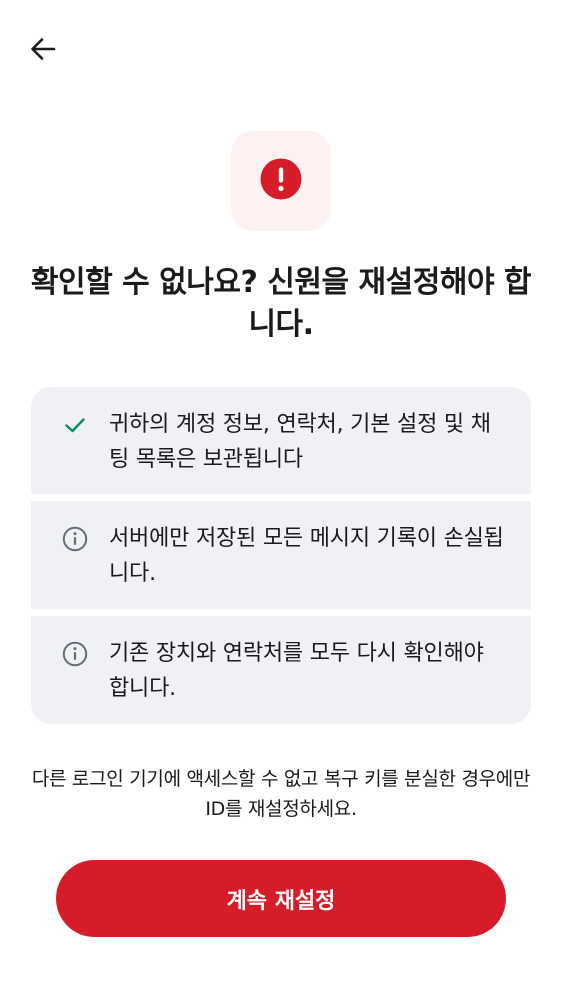 The image size is (562, 1000). I want to click on arrow-left-icon, so click(43, 51).